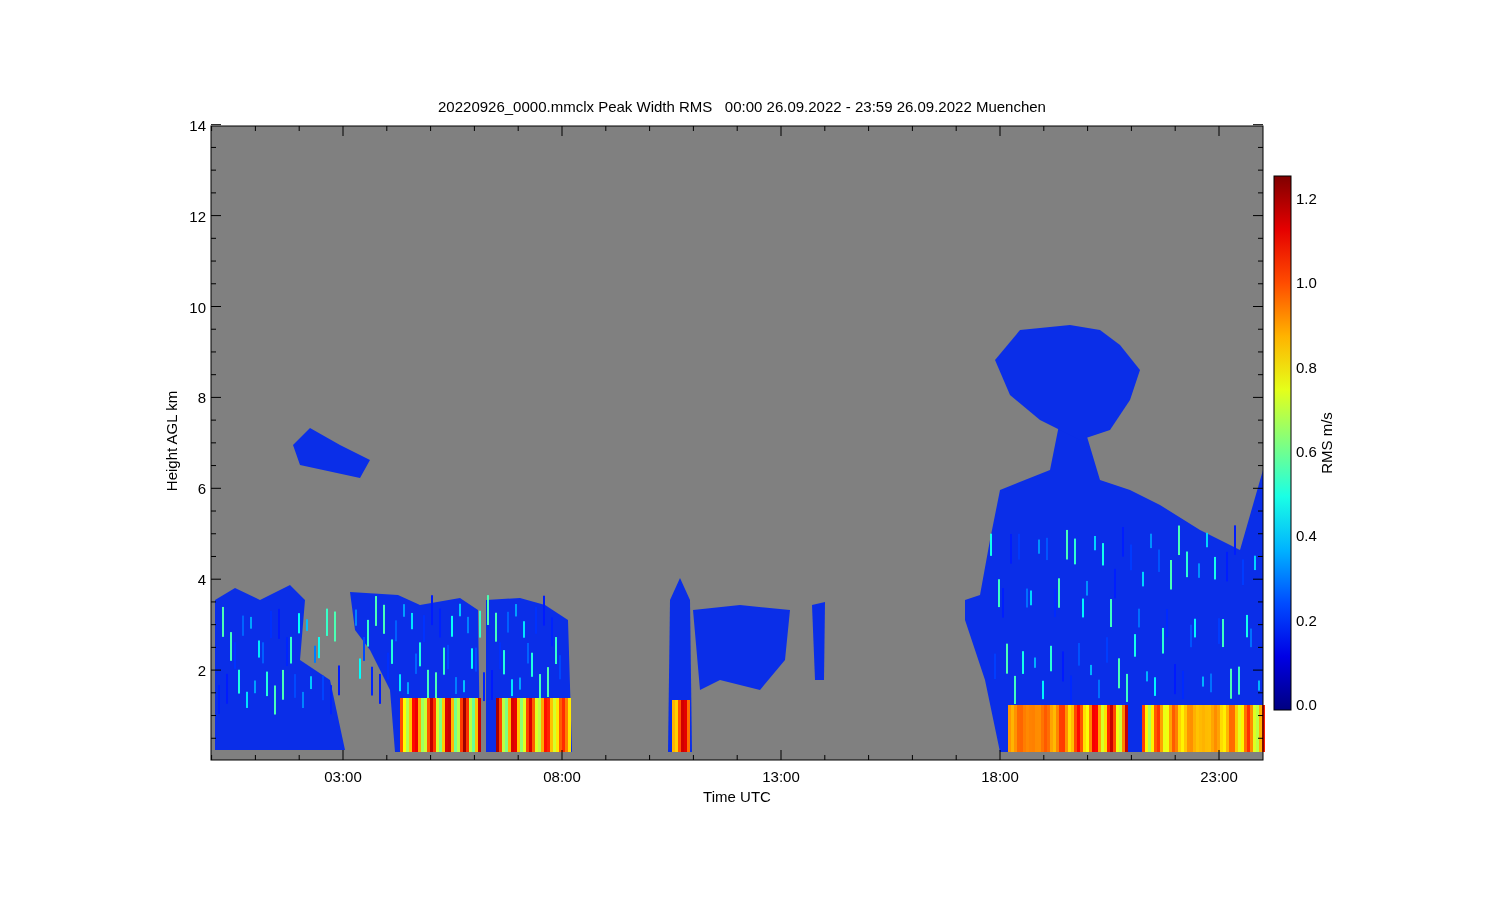 This screenshot has width=1500, height=900. I want to click on y-tick-label: 12, so click(197, 216).